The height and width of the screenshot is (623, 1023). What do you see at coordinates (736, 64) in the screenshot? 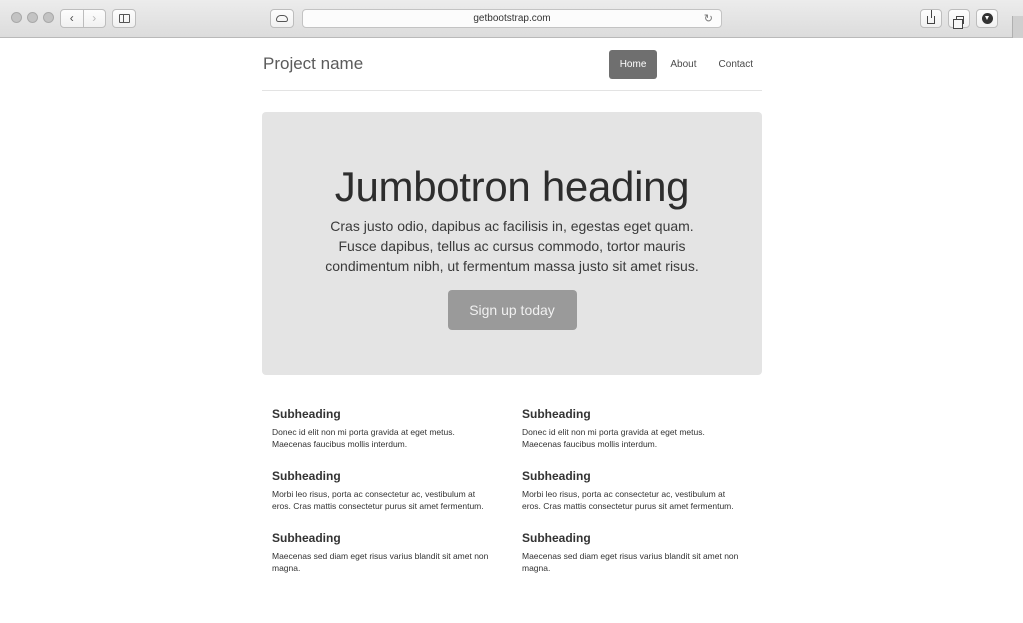
I see `nav-contact: Contact` at bounding box center [736, 64].